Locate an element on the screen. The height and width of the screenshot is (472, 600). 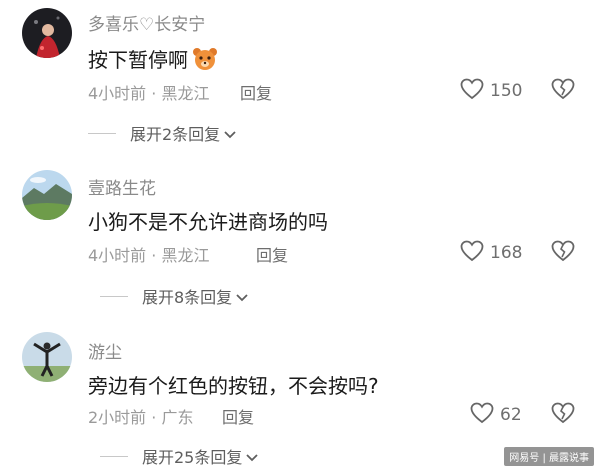
like-count: 150 is located at coordinates (506, 91).